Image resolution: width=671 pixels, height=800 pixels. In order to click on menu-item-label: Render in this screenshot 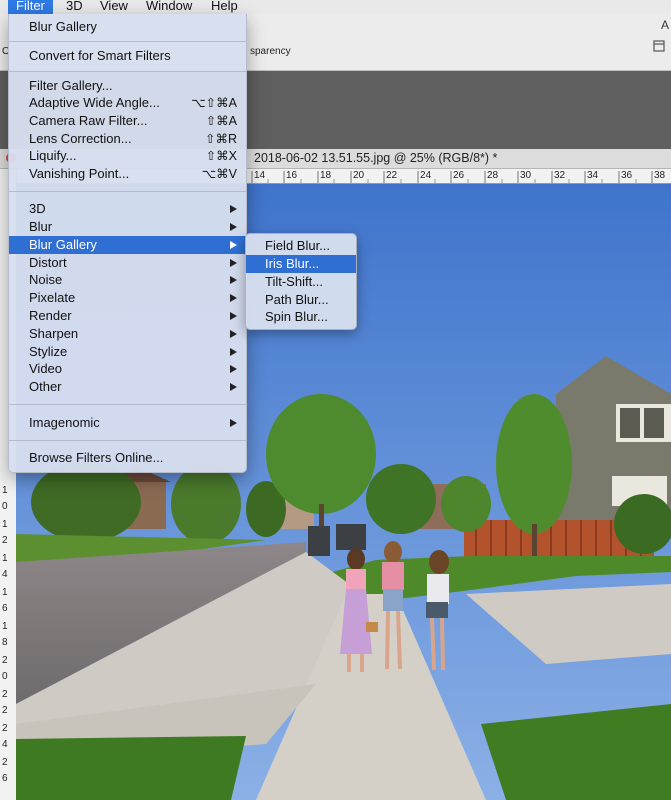, I will do `click(50, 315)`.